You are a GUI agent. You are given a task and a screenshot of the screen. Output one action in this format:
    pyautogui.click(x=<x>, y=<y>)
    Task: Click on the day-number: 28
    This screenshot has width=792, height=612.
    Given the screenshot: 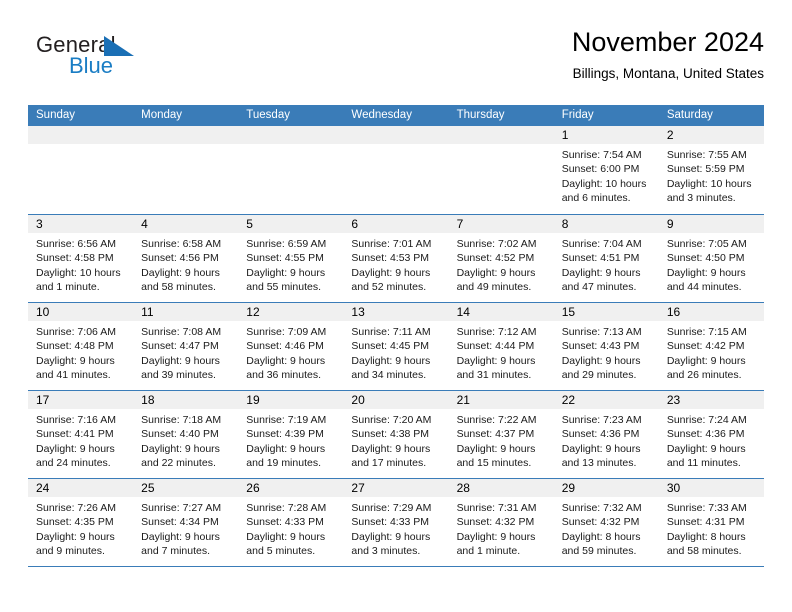 What is the action you would take?
    pyautogui.click(x=501, y=488)
    